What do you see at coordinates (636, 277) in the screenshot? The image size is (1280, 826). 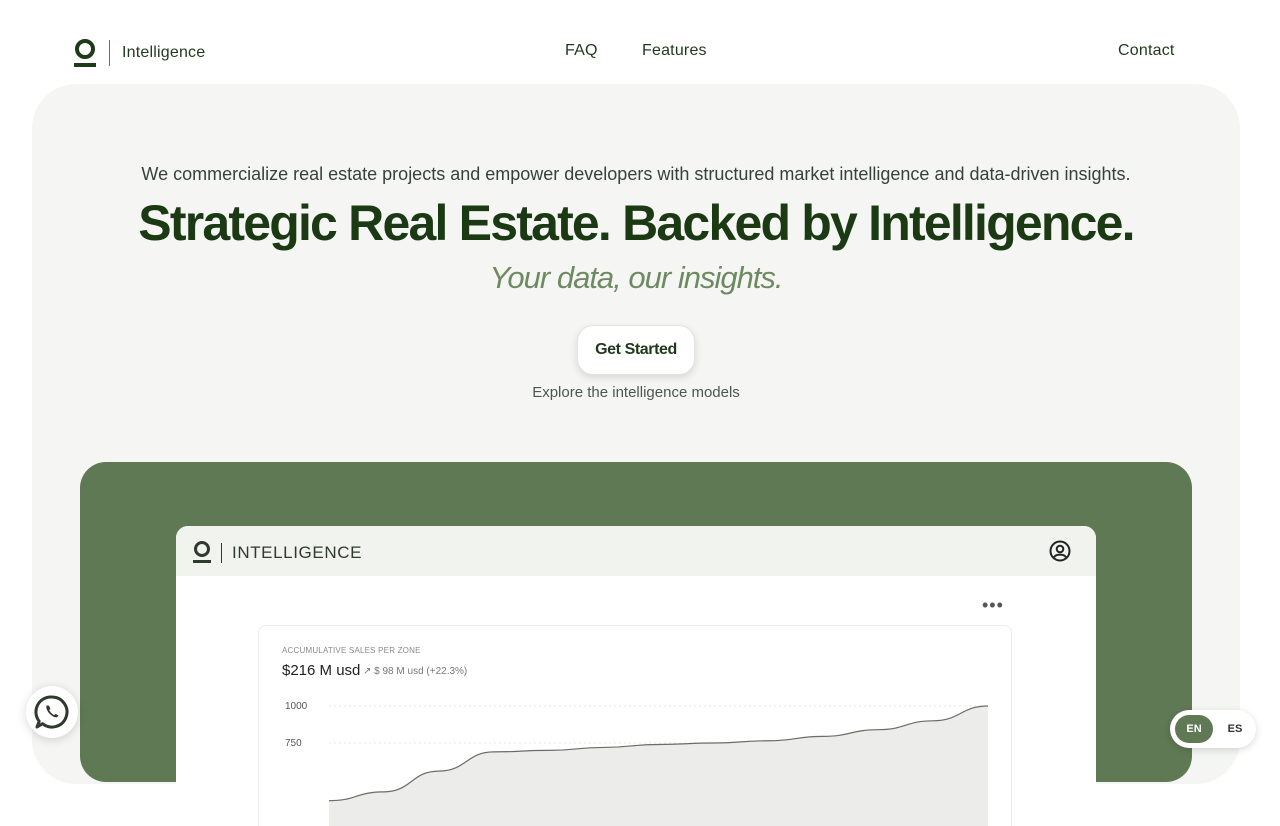 I see `hero-tagline: Your data, our insights.` at bounding box center [636, 277].